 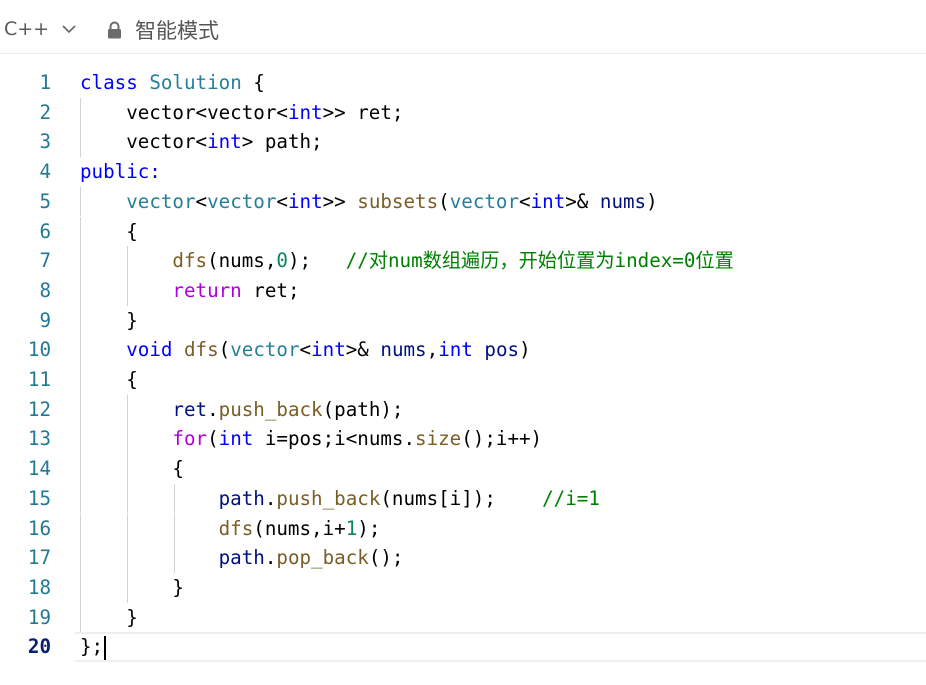 What do you see at coordinates (109, 82) in the screenshot?
I see `code-token: class` at bounding box center [109, 82].